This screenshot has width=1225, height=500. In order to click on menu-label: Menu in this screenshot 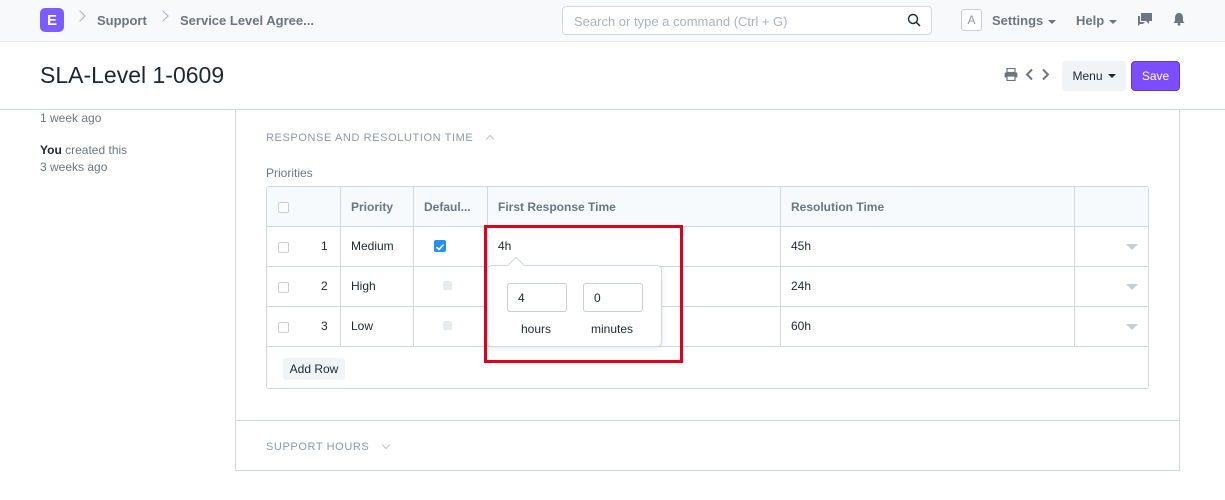, I will do `click(1087, 76)`.